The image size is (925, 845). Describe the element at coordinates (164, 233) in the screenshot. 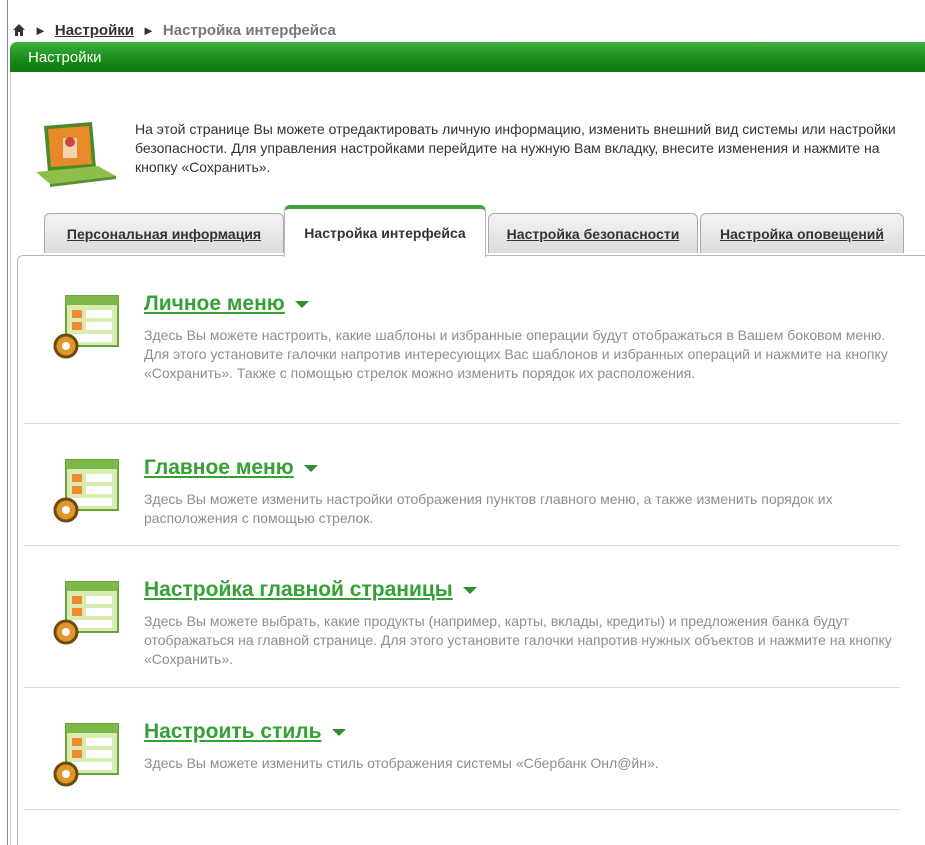

I see `tab-personal-info: Персональная информация` at that location.